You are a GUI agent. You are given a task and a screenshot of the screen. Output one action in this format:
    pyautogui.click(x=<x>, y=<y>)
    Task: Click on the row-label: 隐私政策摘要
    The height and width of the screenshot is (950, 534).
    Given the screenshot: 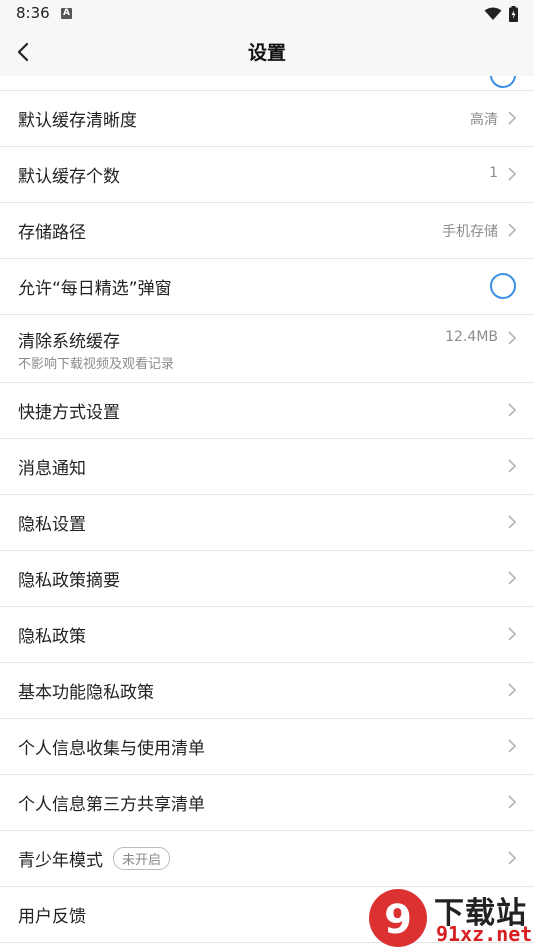 What is the action you would take?
    pyautogui.click(x=69, y=581)
    